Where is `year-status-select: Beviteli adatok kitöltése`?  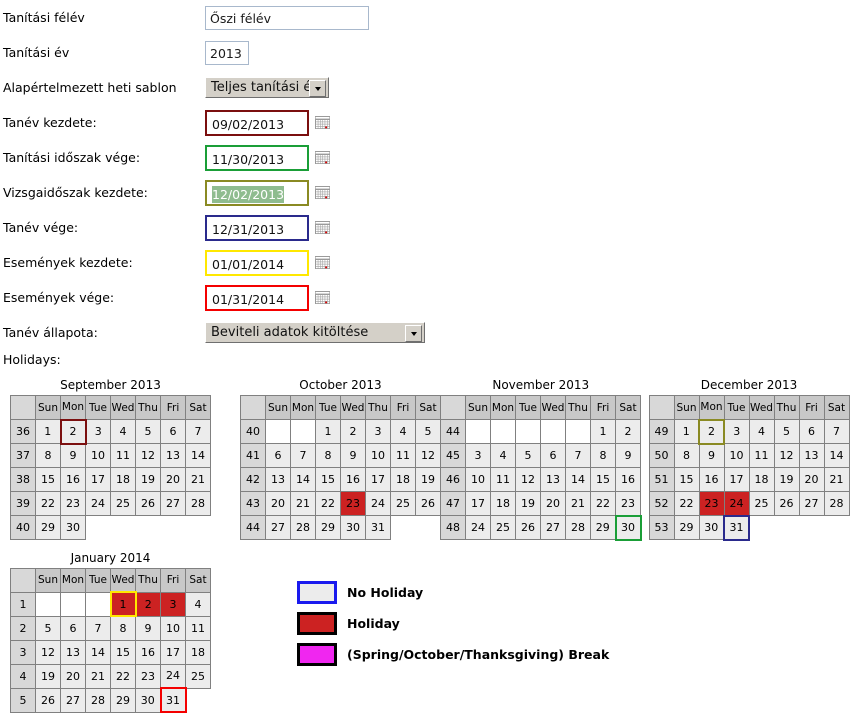
year-status-select: Beviteli adatok kitöltése is located at coordinates (315, 332).